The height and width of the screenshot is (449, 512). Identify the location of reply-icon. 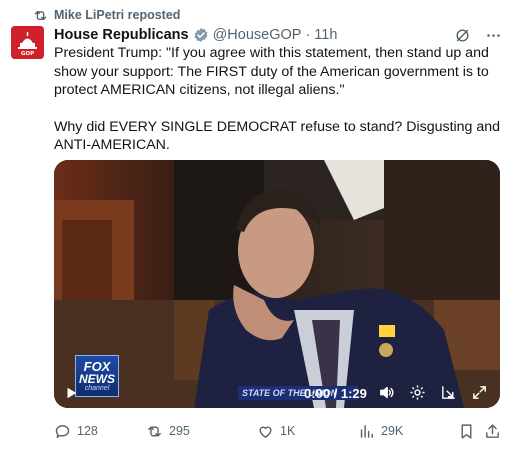
(62, 431).